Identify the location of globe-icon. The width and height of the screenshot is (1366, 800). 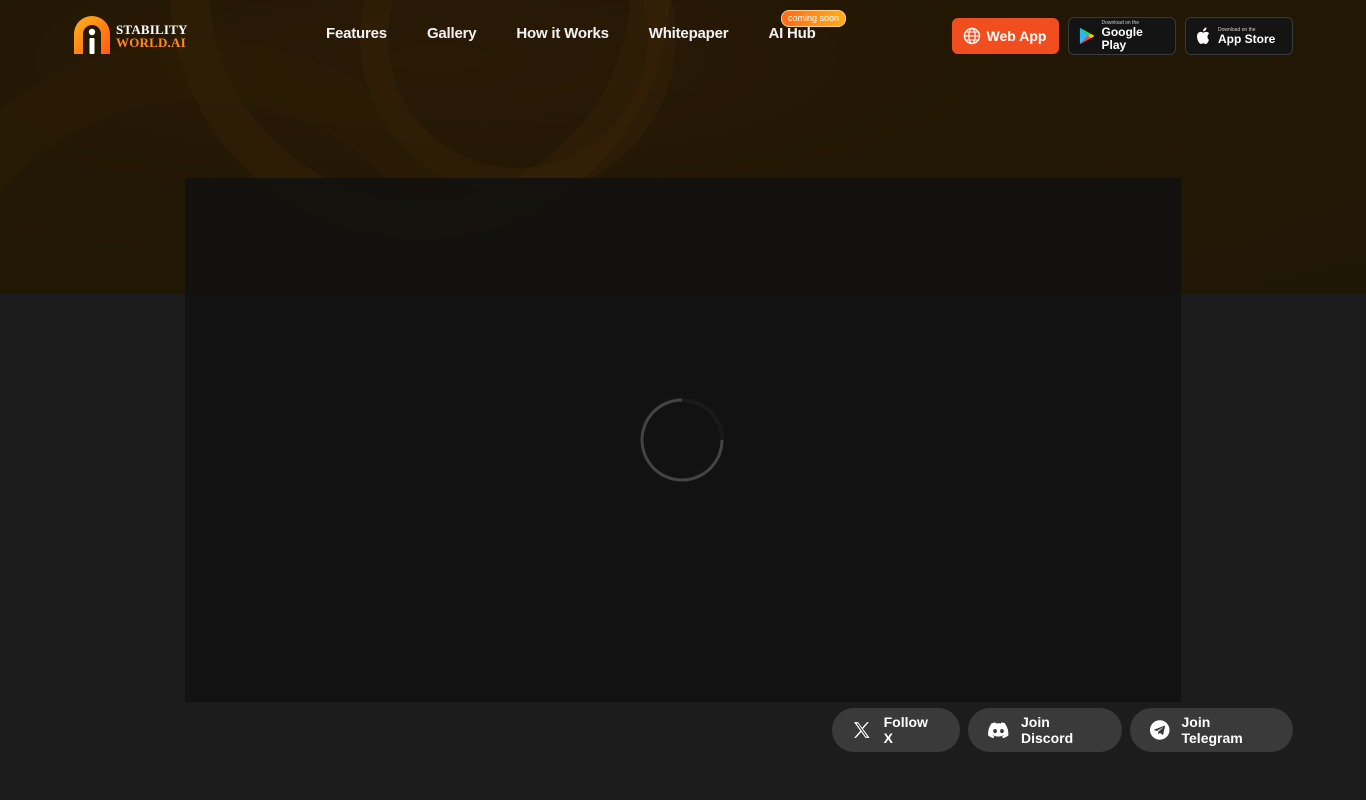
(971, 36).